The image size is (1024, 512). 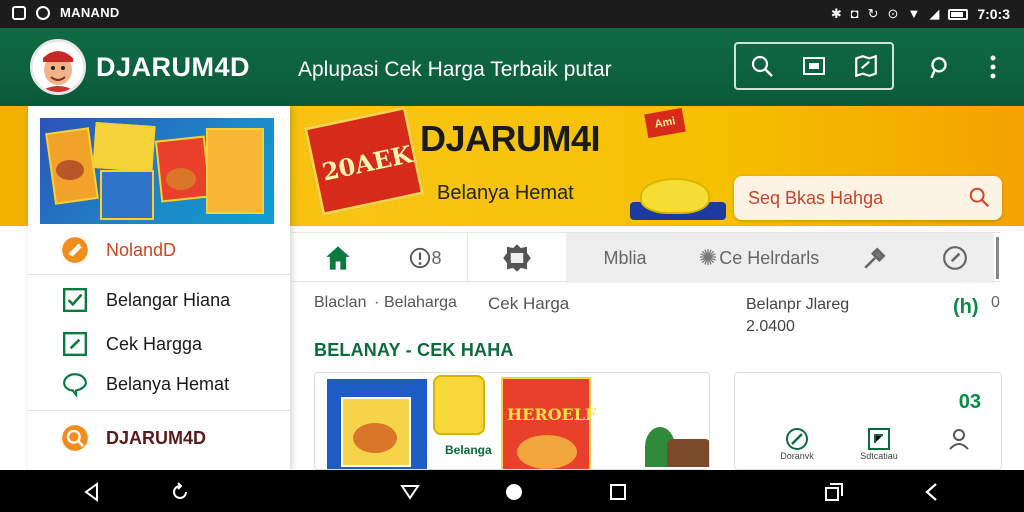 I want to click on tab-badge, so click(x=517, y=258).